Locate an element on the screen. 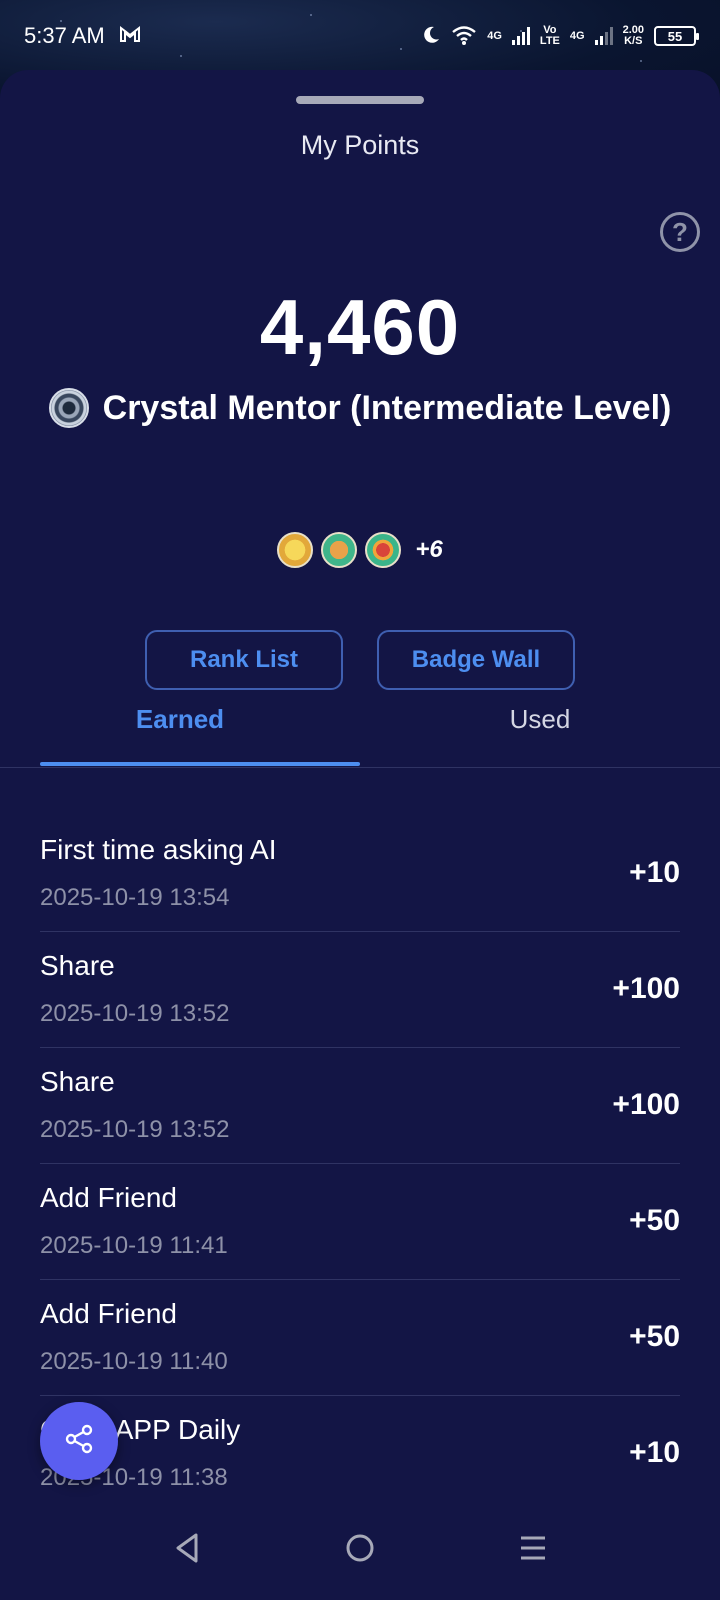 This screenshot has height=1600, width=720. help-icon: ? is located at coordinates (680, 232).